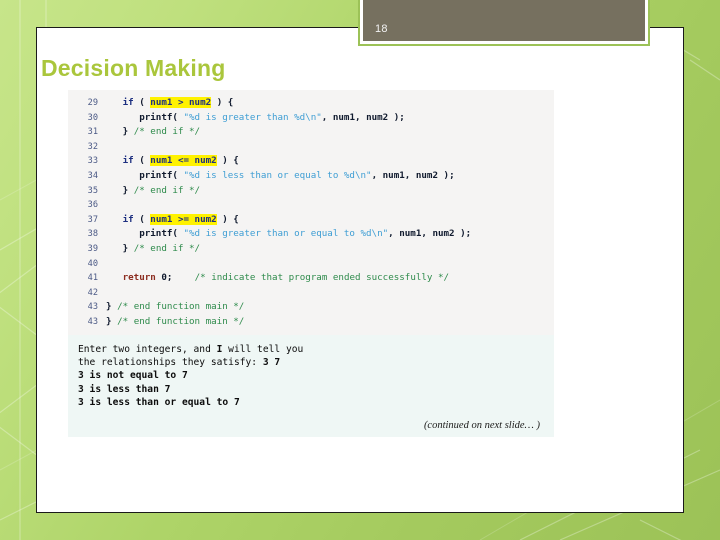 Image resolution: width=720 pixels, height=540 pixels. What do you see at coordinates (311, 147) in the screenshot?
I see `code-line: 32` at bounding box center [311, 147].